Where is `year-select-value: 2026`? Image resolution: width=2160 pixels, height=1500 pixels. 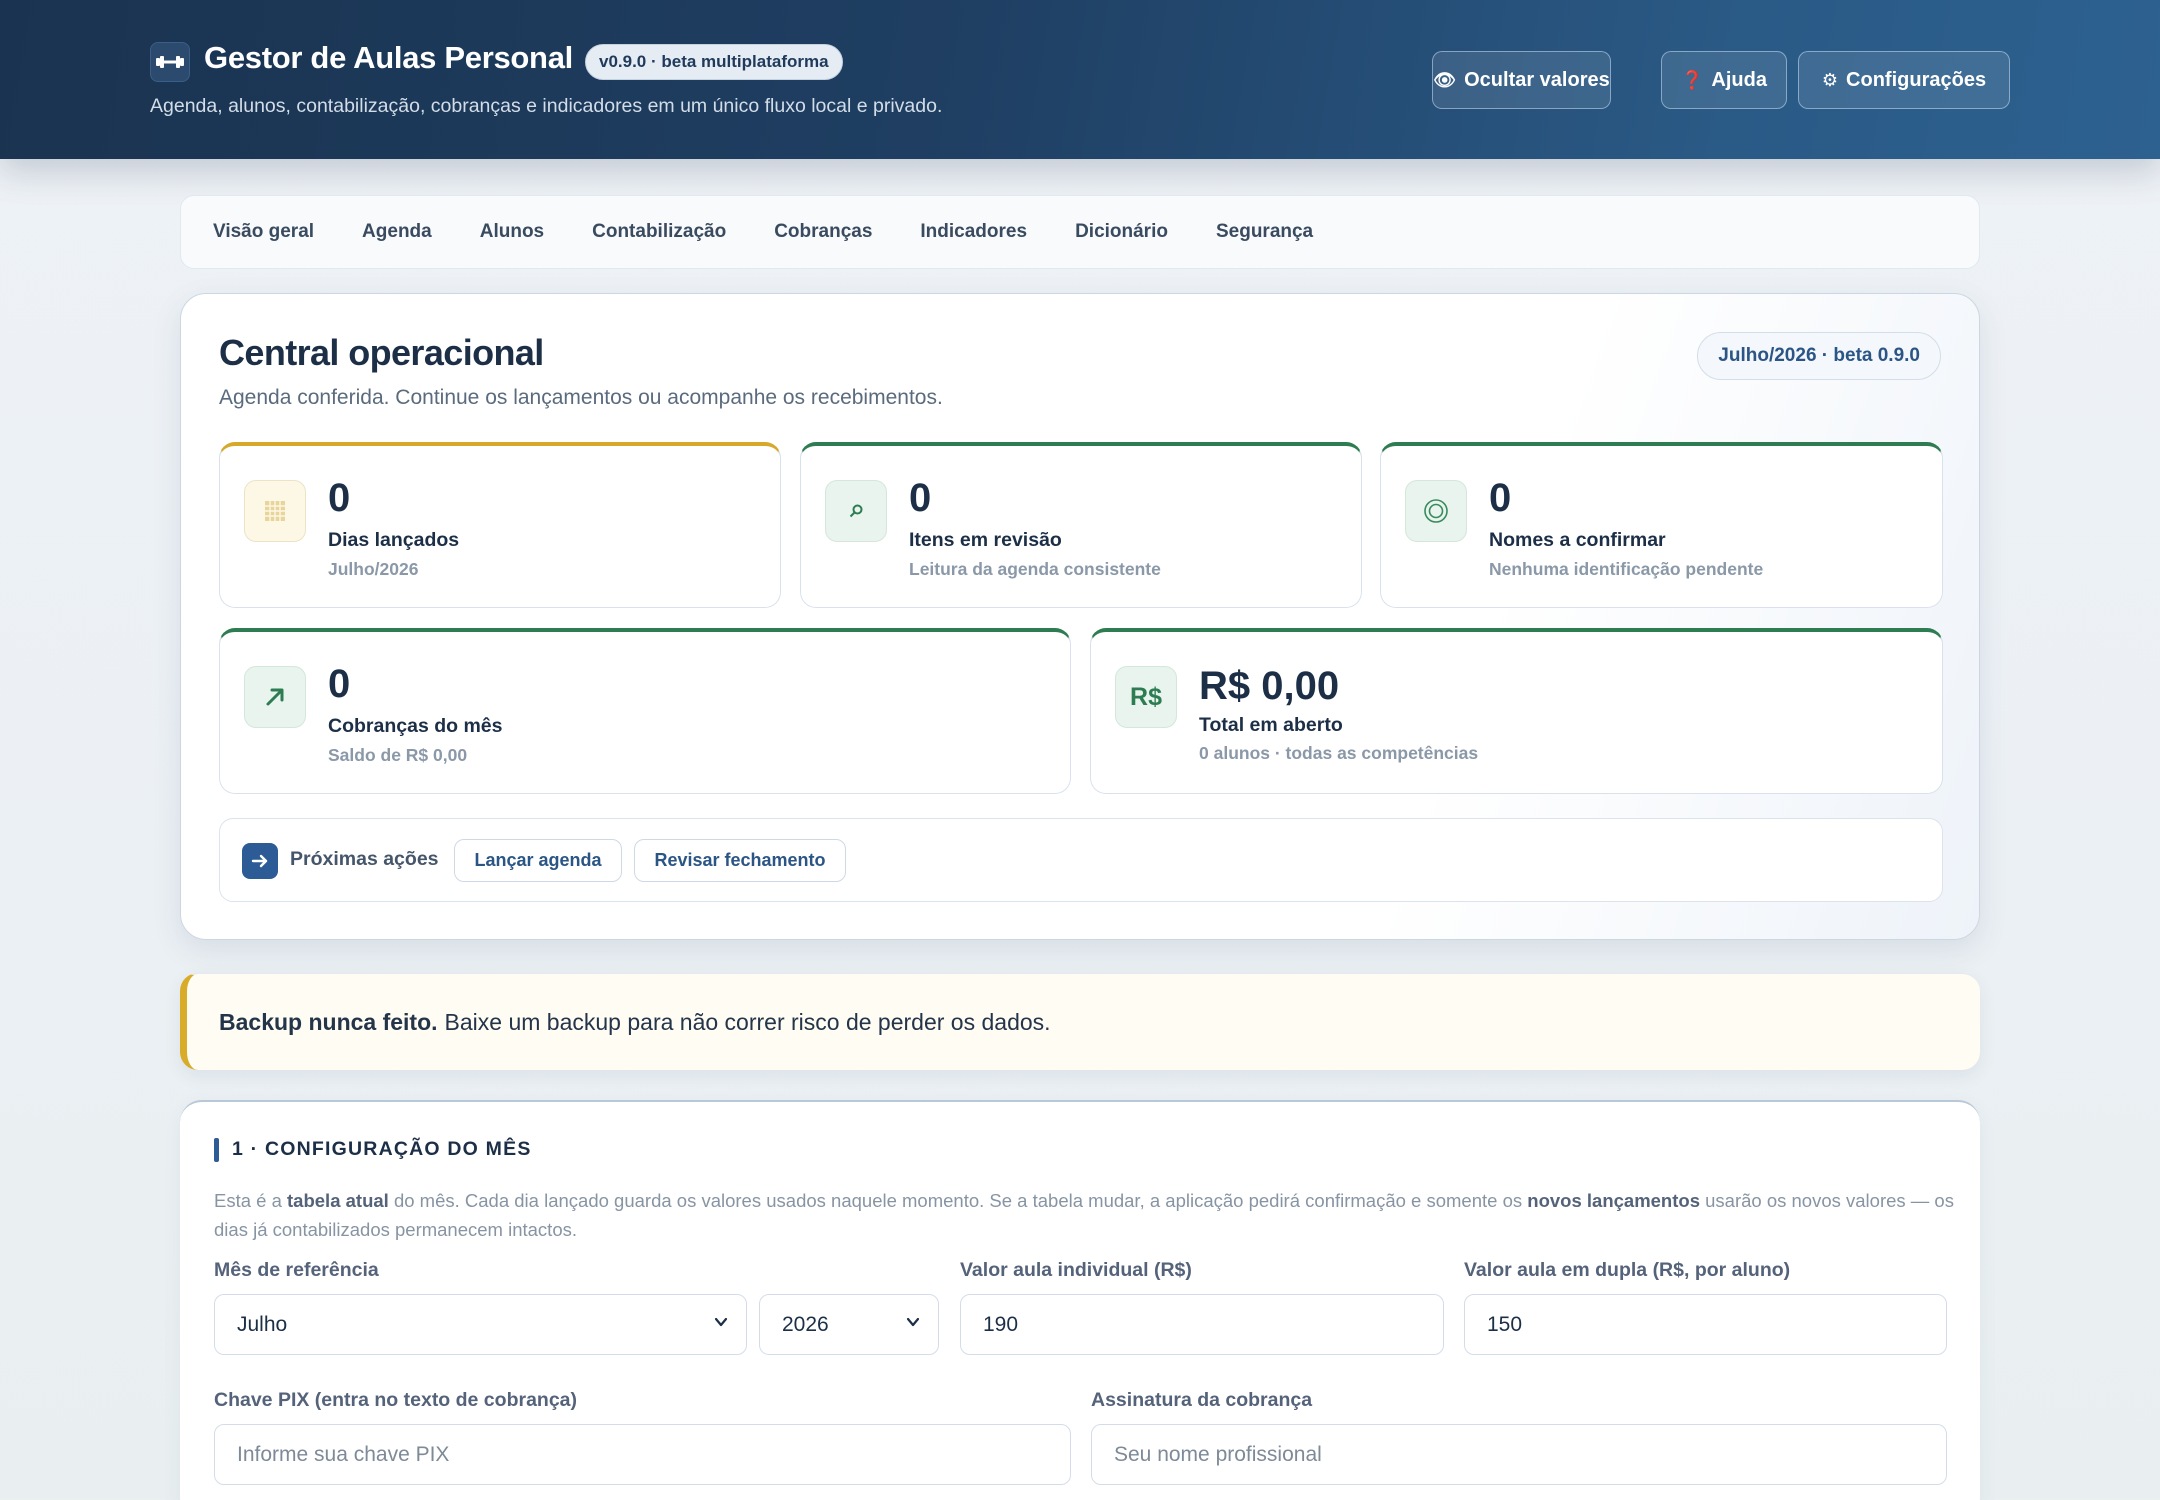
year-select-value: 2026 is located at coordinates (805, 1324).